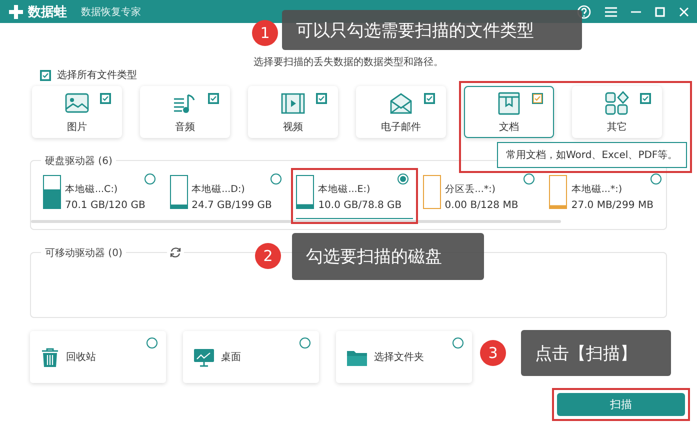 The height and width of the screenshot is (428, 697). I want to click on drive-name: 本地磁...*:), so click(597, 189).